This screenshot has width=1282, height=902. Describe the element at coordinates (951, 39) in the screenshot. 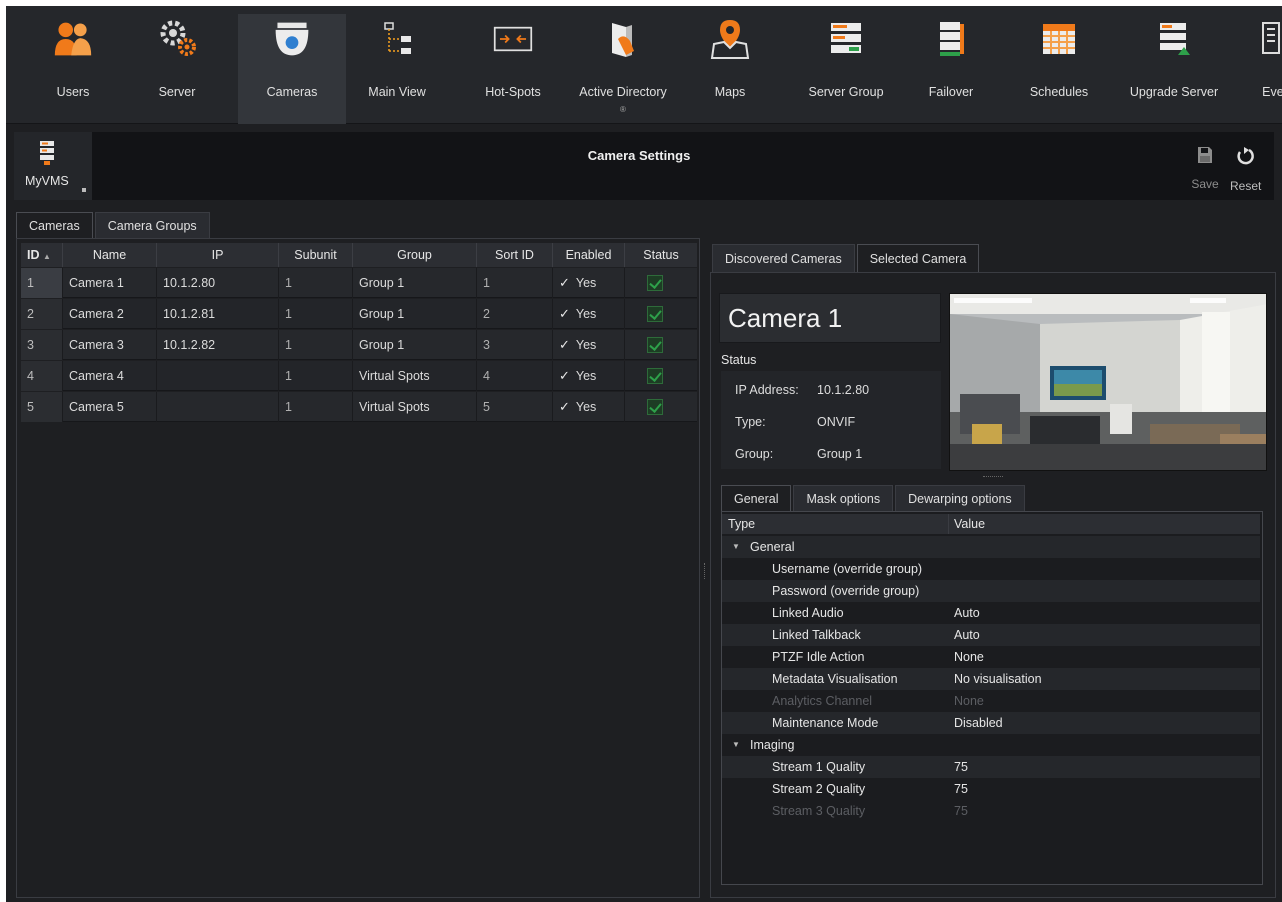

I see `failover-icon` at that location.